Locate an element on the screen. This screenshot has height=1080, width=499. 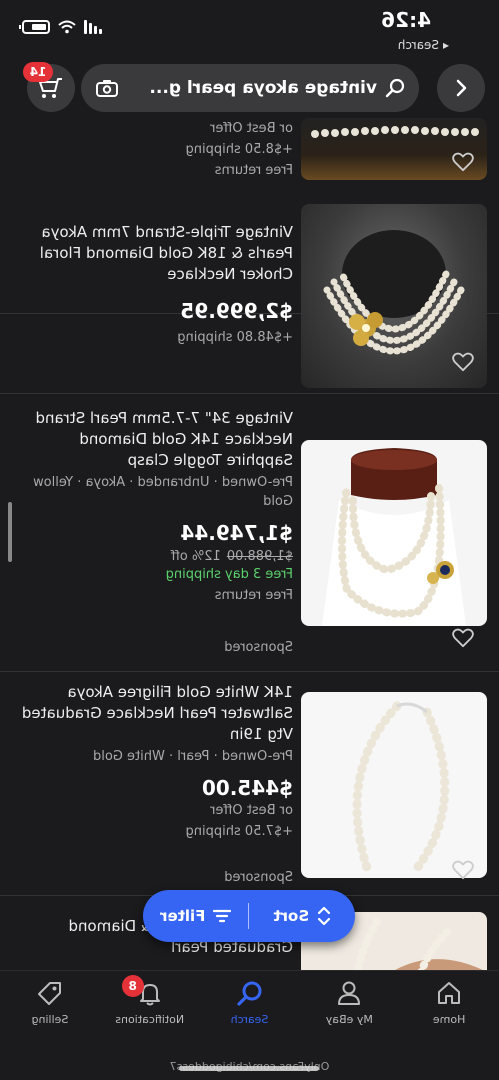
tab-home: Home is located at coordinates (449, 1008).